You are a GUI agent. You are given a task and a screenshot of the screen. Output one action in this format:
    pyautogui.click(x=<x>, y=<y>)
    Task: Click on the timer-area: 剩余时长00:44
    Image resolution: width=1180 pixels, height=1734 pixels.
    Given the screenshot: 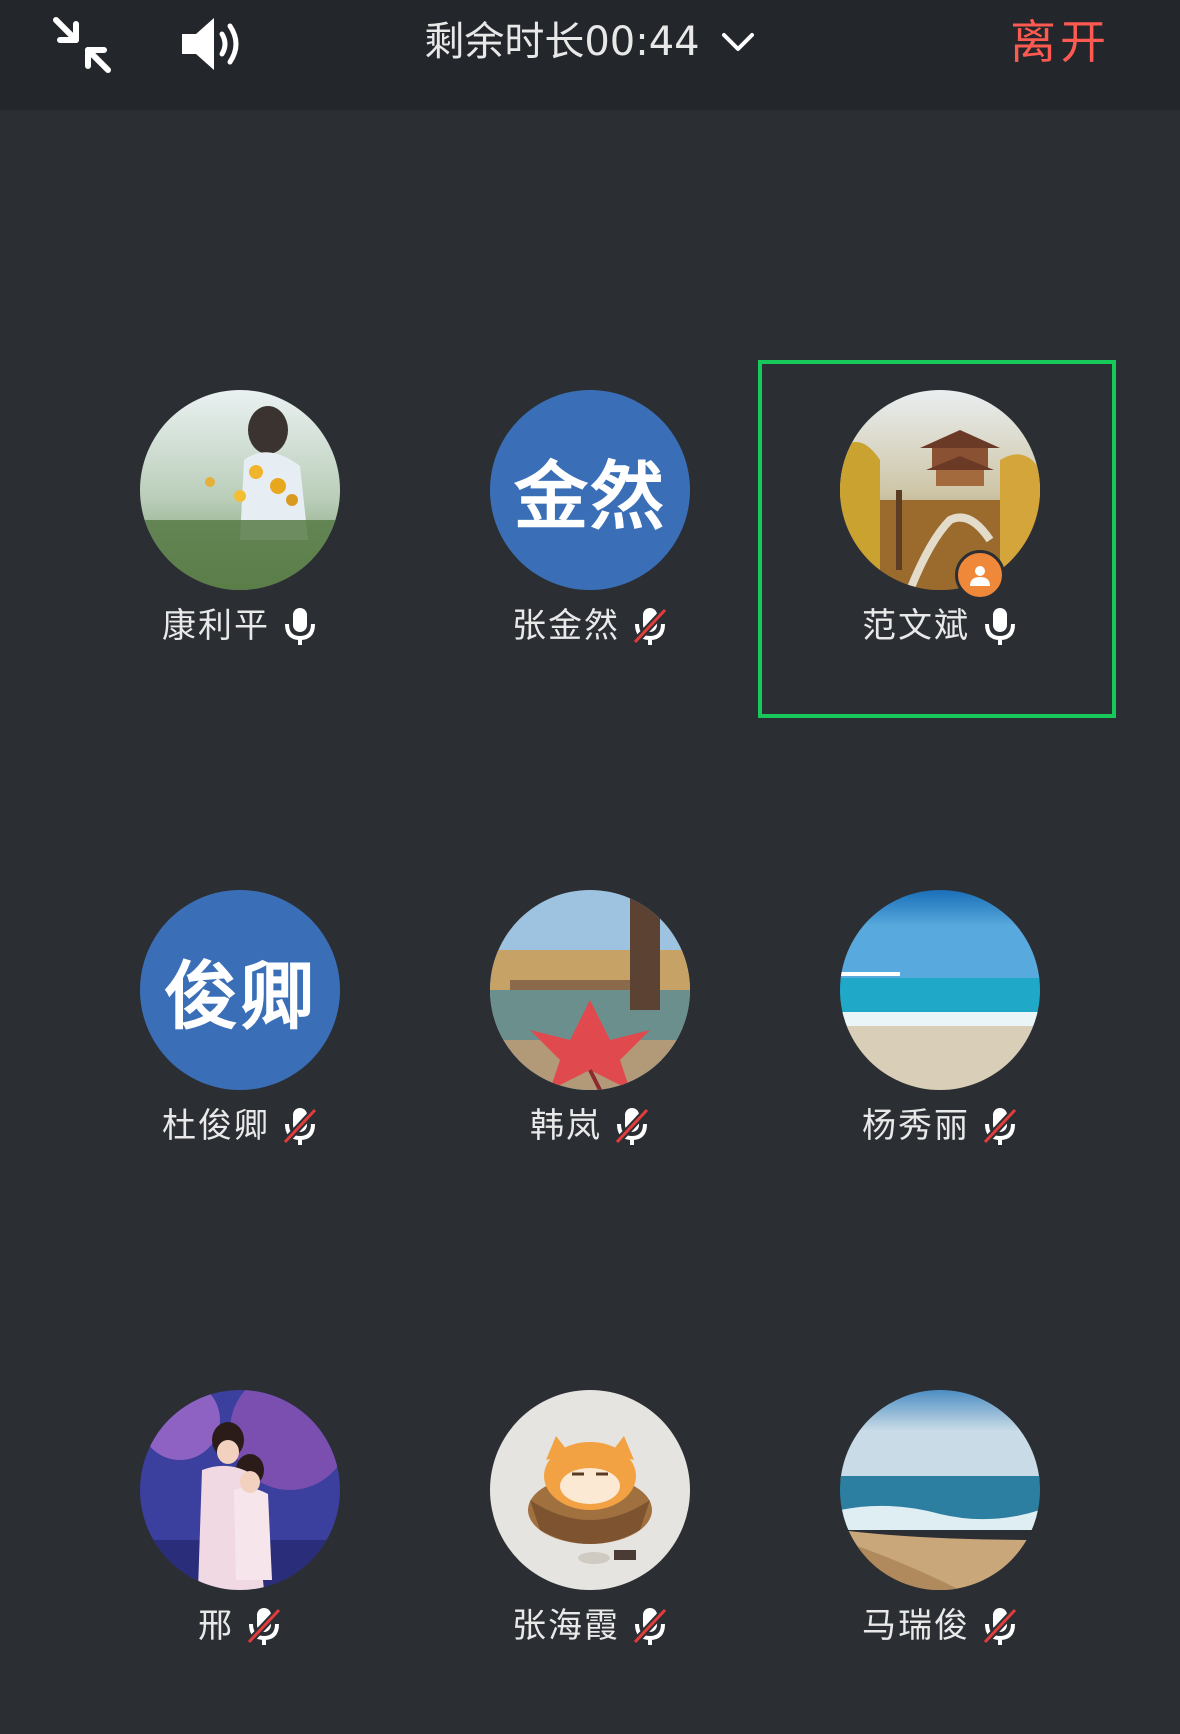 What is the action you would take?
    pyautogui.click(x=590, y=42)
    